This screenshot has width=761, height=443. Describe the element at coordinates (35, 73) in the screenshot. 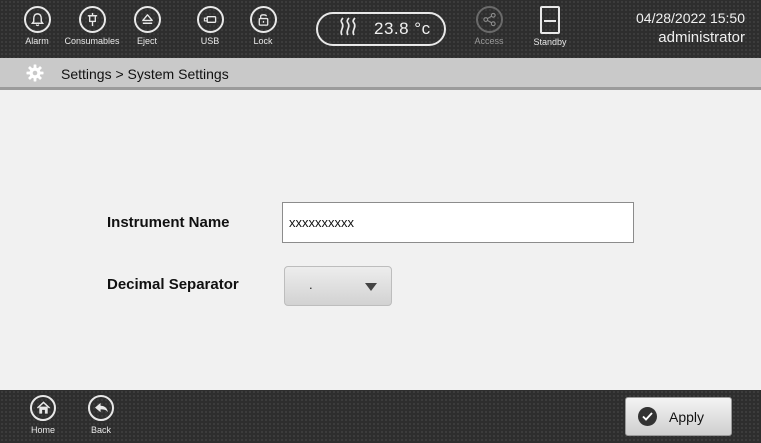

I see `gear-icon` at that location.